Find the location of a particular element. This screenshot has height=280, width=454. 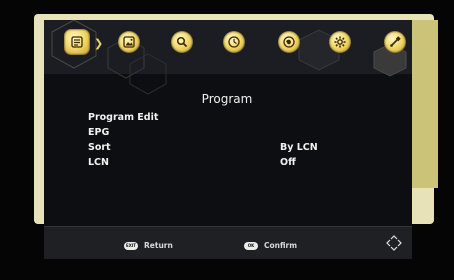

tab-system is located at coordinates (340, 42).